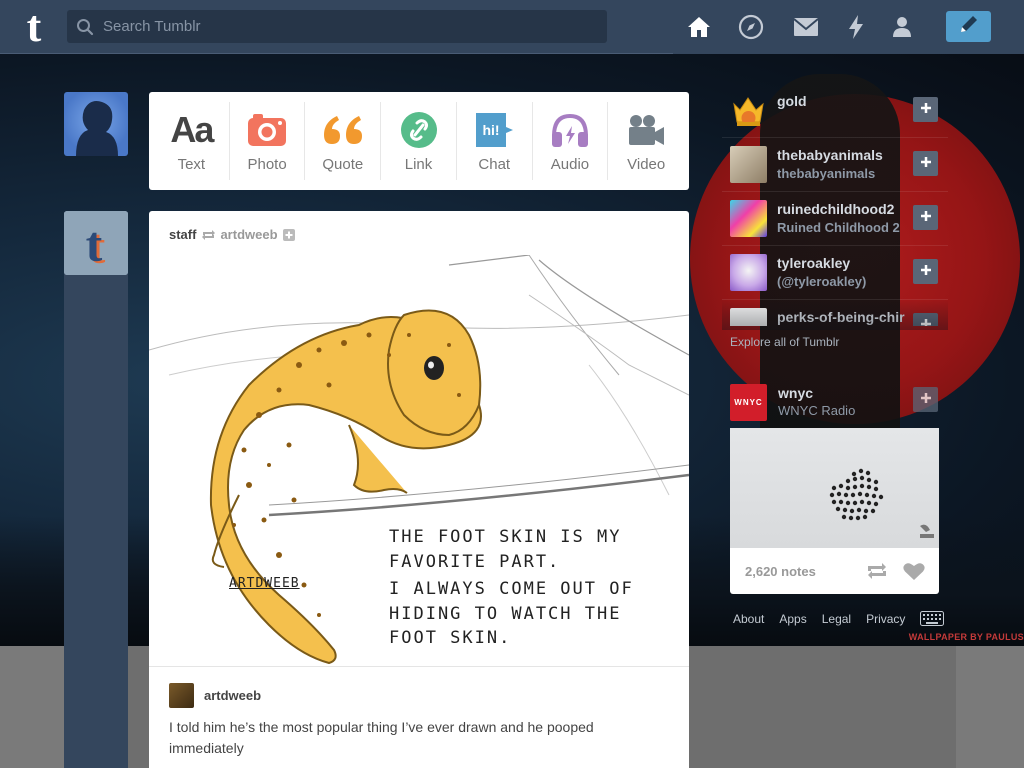 This screenshot has width=1024, height=768. Describe the element at coordinates (792, 101) in the screenshot. I see `blog-name: gold` at that location.